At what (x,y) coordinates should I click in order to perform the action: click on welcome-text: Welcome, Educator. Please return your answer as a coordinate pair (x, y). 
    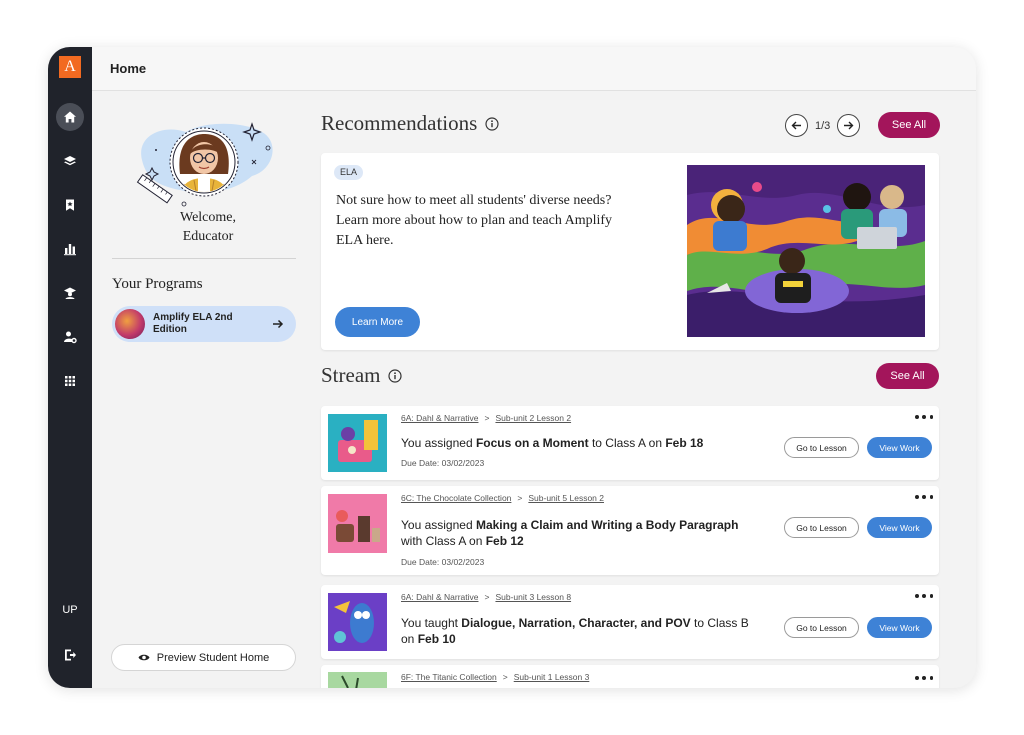
    Looking at the image, I should click on (208, 227).